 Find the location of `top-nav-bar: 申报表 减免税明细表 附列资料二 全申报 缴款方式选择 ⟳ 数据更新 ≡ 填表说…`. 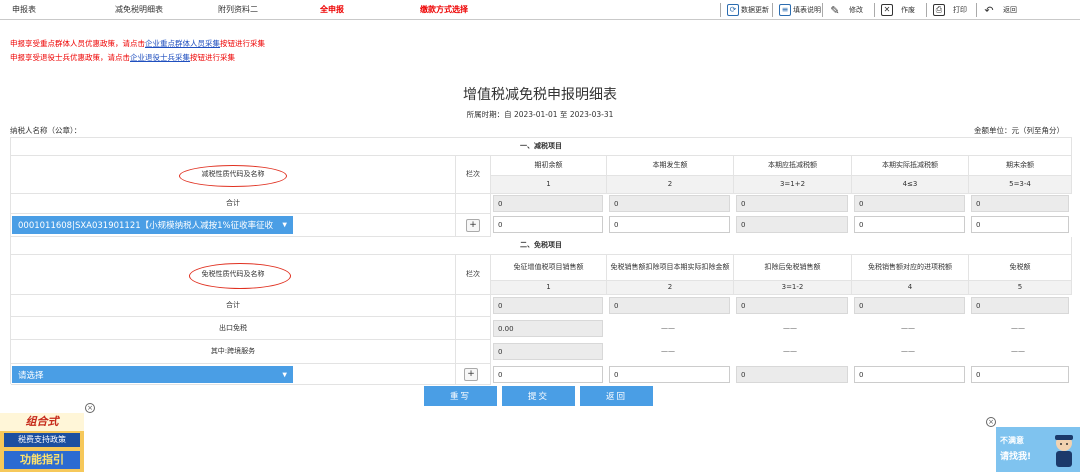

top-nav-bar: 申报表 减免税明细表 附列资料二 全申报 缴款方式选择 ⟳ 数据更新 ≡ 填表说… is located at coordinates (540, 10).